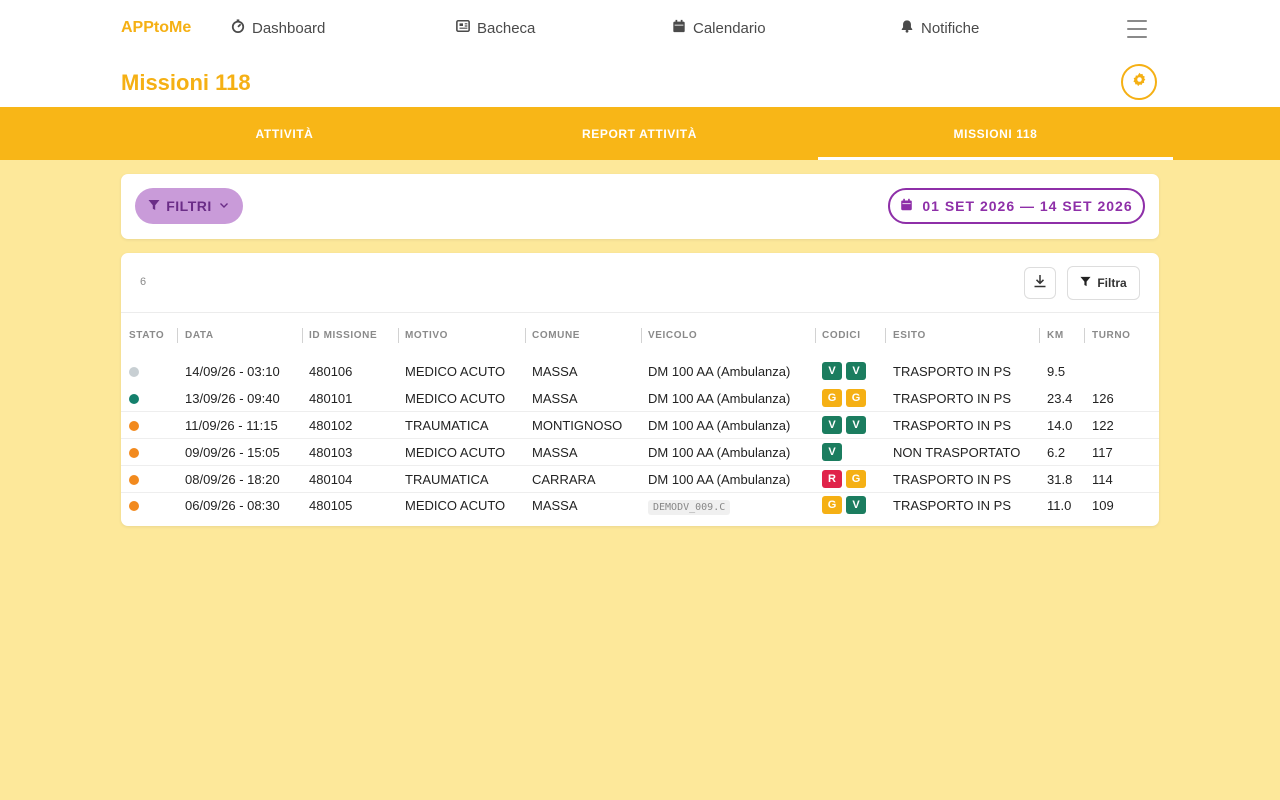 This screenshot has height=800, width=1280. What do you see at coordinates (289, 28) in the screenshot?
I see `nav-dashboard-label: Dashboard` at bounding box center [289, 28].